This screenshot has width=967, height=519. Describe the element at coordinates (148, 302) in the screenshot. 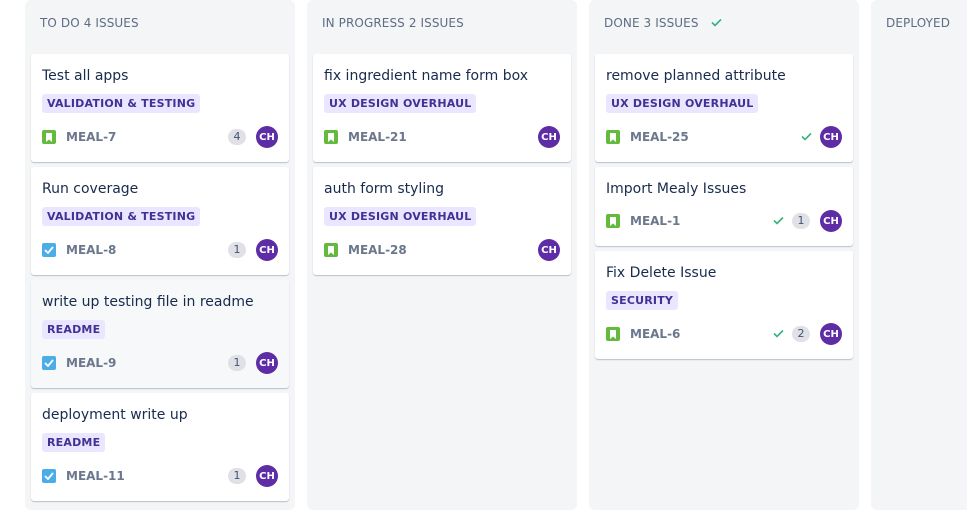

I see `issue-title: write up testing file in readme` at that location.